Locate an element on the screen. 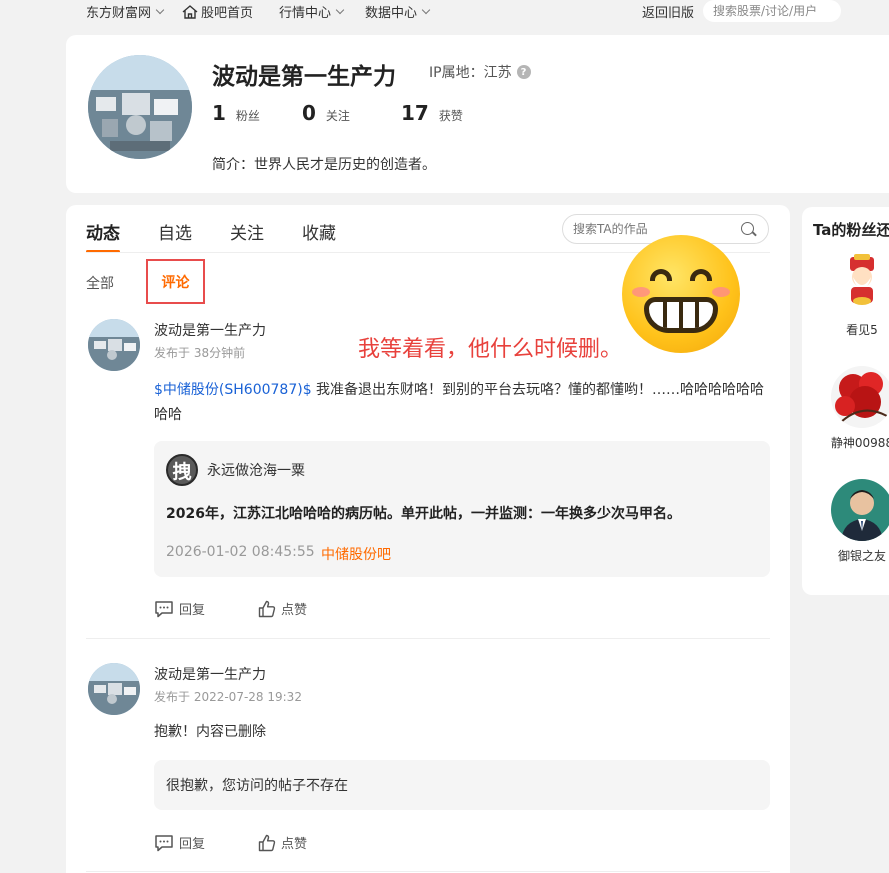 This screenshot has width=889, height=873. search-icon is located at coordinates (747, 228).